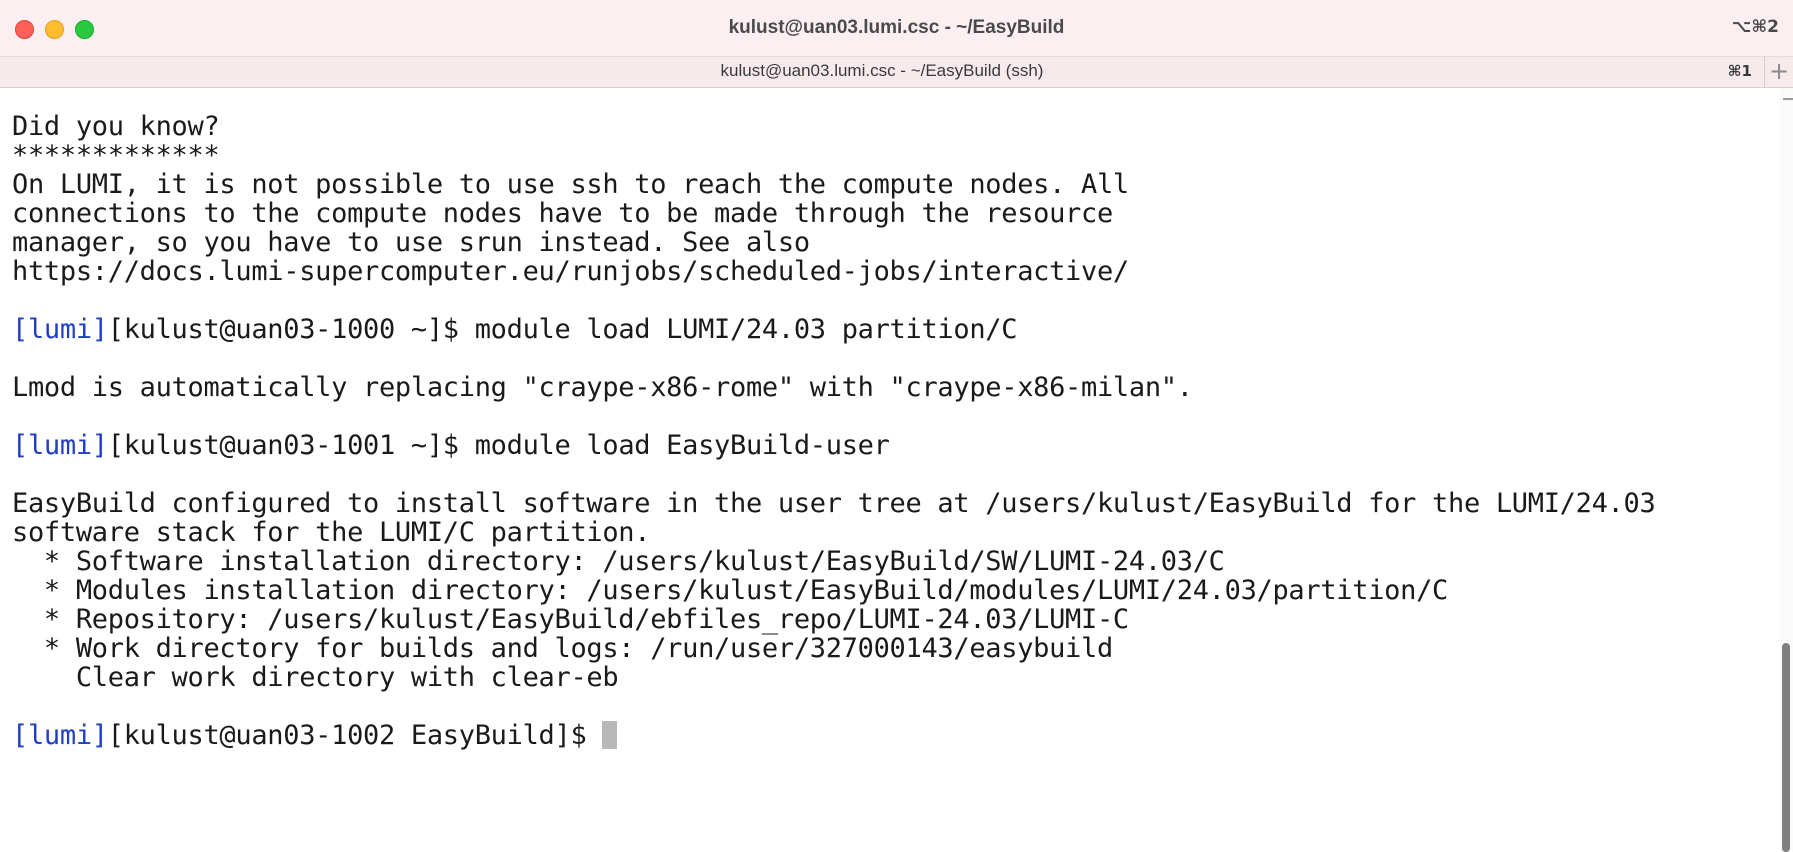 This screenshot has width=1793, height=852. I want to click on tab-shortcut: ⌘1, so click(1739, 71).